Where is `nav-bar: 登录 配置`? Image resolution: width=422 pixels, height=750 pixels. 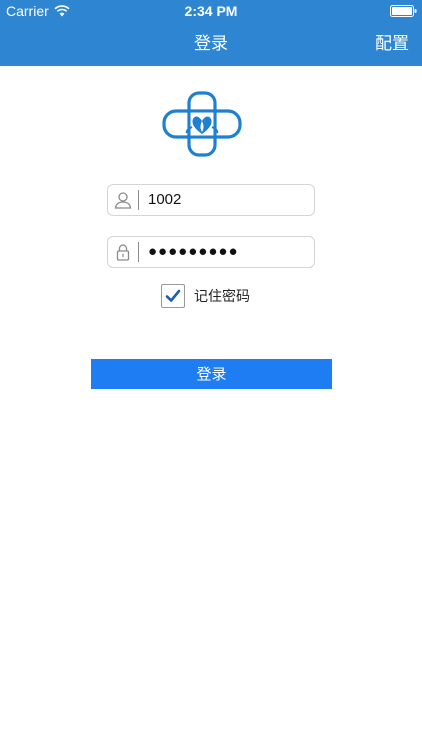 nav-bar: 登录 配置 is located at coordinates (211, 44).